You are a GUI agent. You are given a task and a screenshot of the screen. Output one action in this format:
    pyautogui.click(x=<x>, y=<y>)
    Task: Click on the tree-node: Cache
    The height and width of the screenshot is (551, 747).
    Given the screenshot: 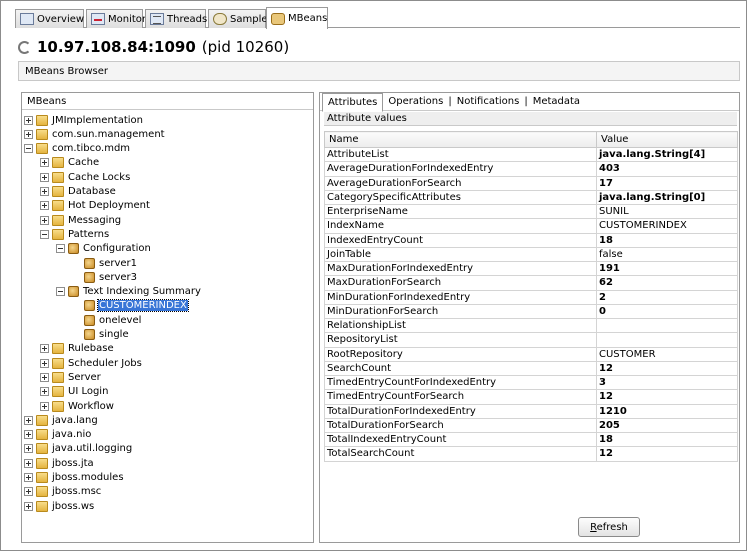 What is the action you would take?
    pyautogui.click(x=70, y=163)
    